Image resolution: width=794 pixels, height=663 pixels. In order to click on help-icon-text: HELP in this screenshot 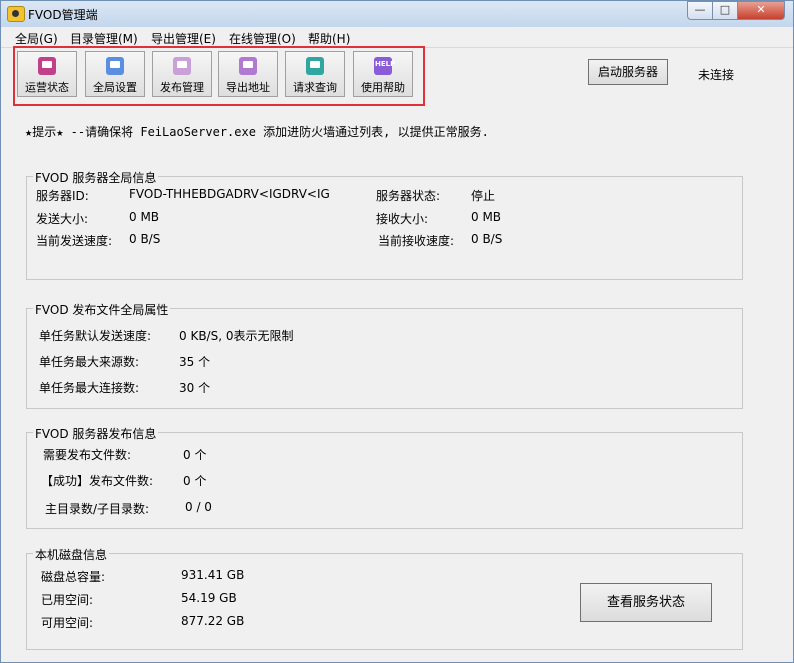, I will do `click(385, 64)`.